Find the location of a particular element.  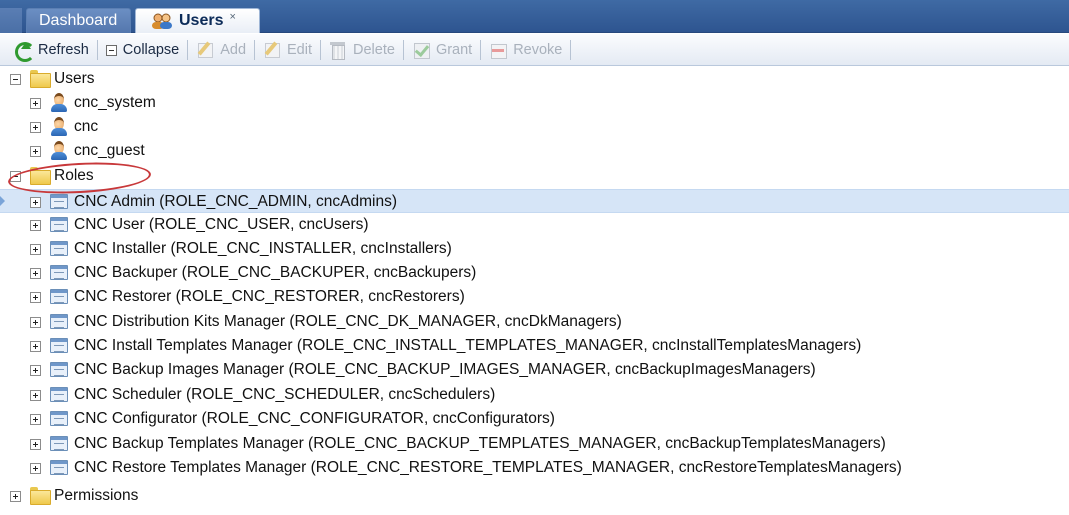

tree-node-label: cnc_system is located at coordinates (115, 102).